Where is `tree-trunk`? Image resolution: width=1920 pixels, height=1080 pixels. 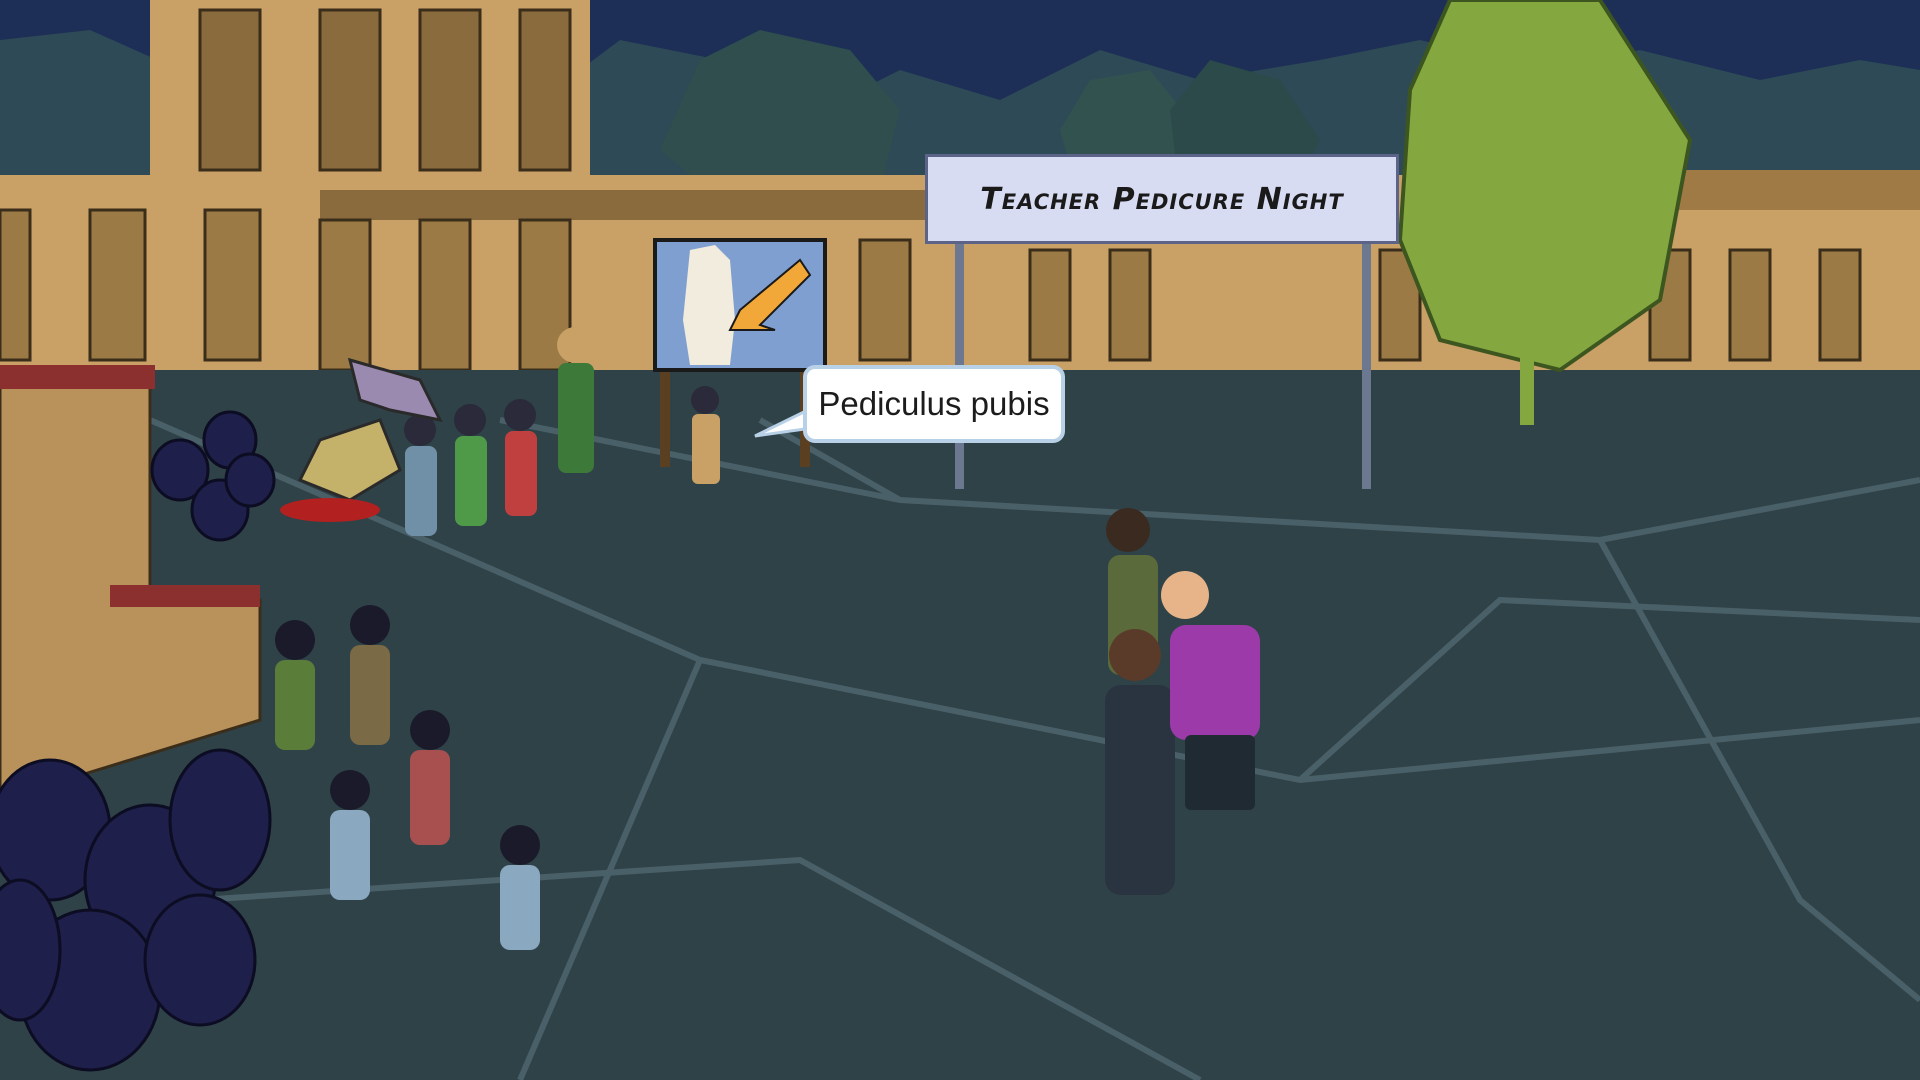 tree-trunk is located at coordinates (1527, 390).